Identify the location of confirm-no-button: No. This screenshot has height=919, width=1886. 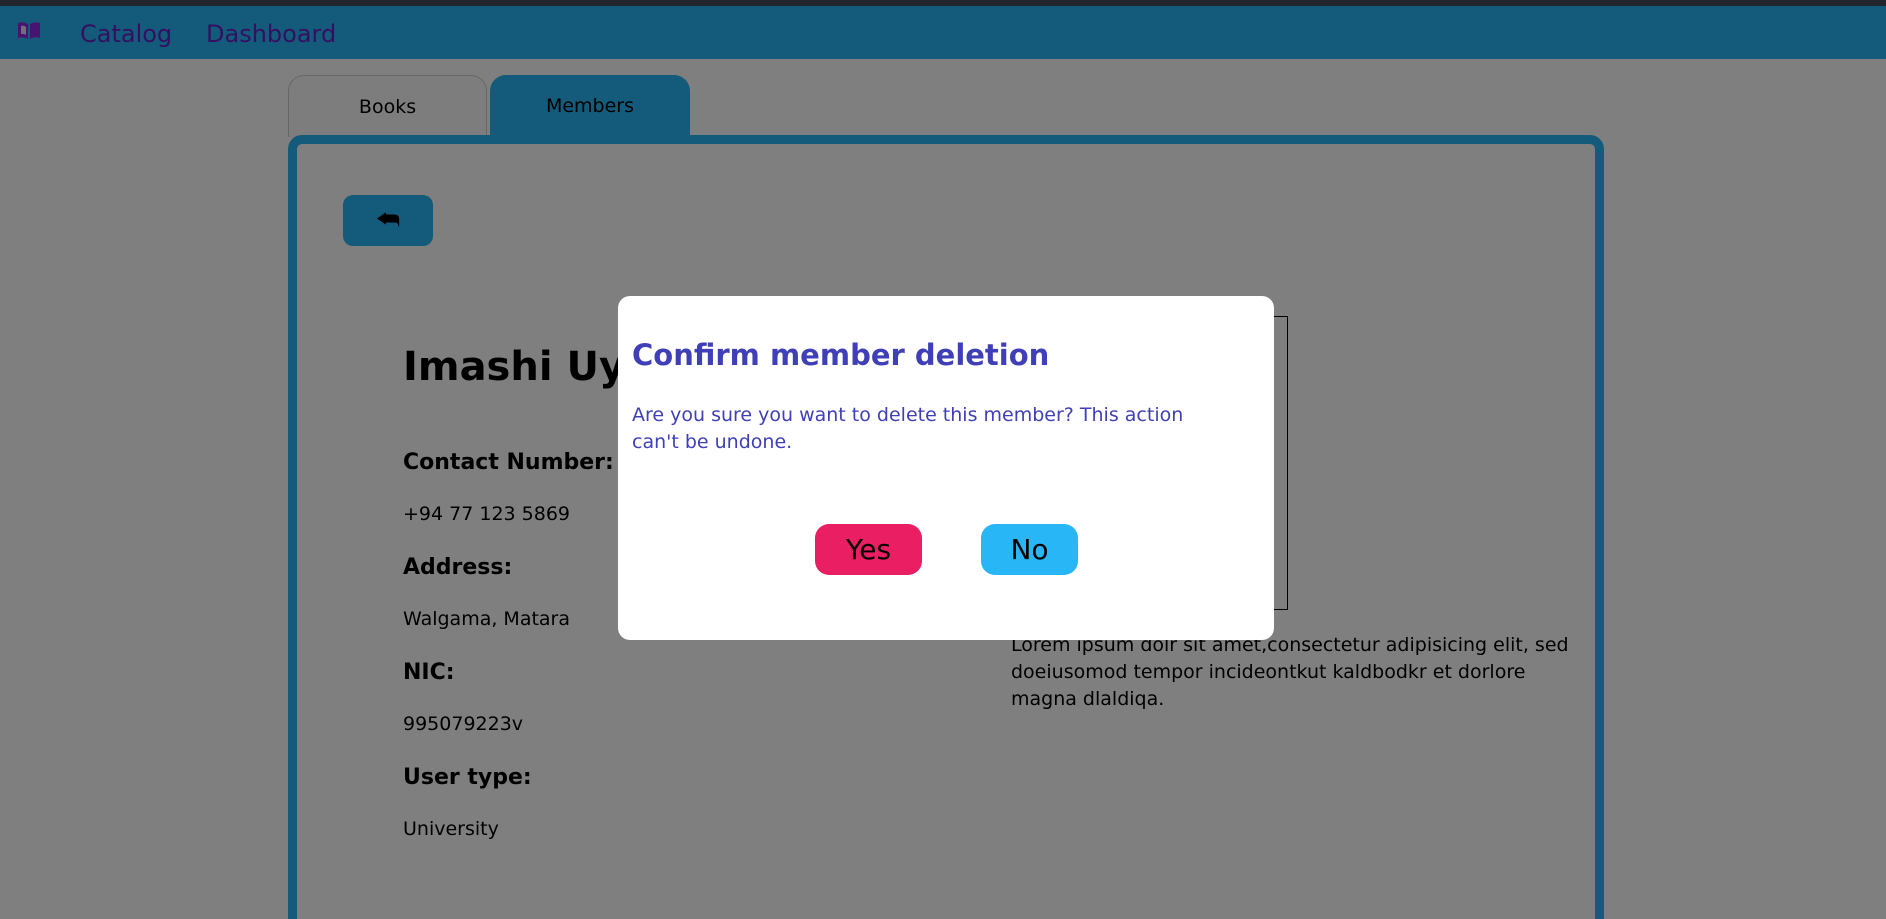
(1029, 549).